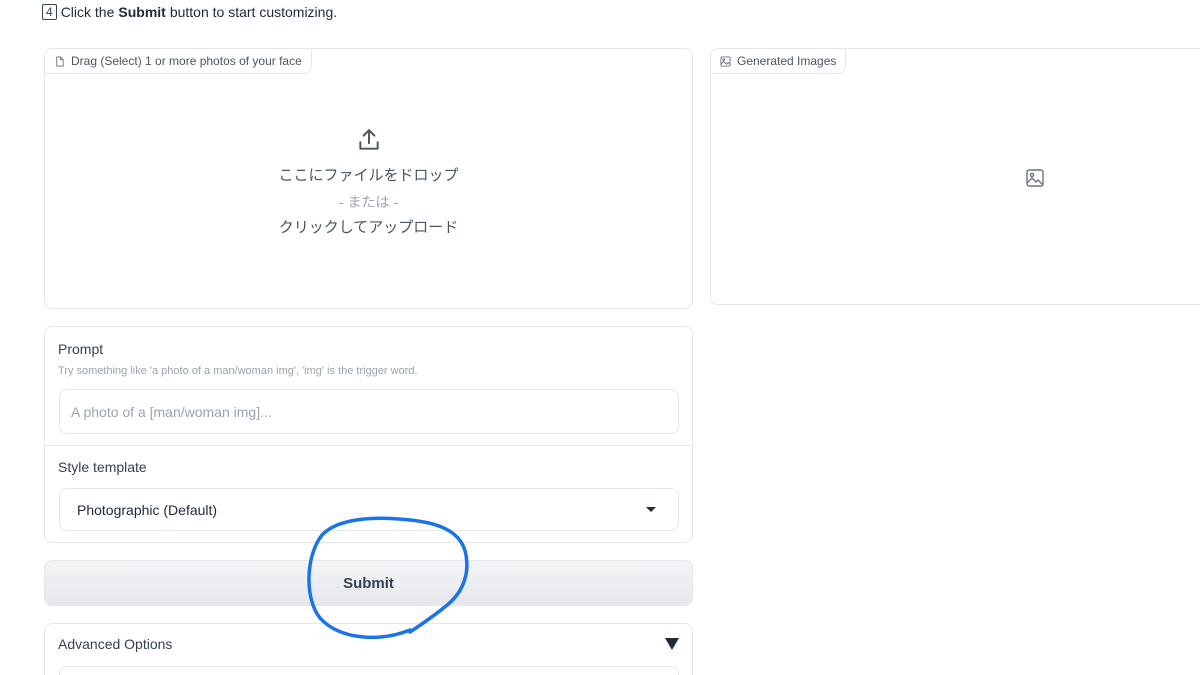 The image size is (1200, 675). I want to click on triangle-down-icon, so click(672, 644).